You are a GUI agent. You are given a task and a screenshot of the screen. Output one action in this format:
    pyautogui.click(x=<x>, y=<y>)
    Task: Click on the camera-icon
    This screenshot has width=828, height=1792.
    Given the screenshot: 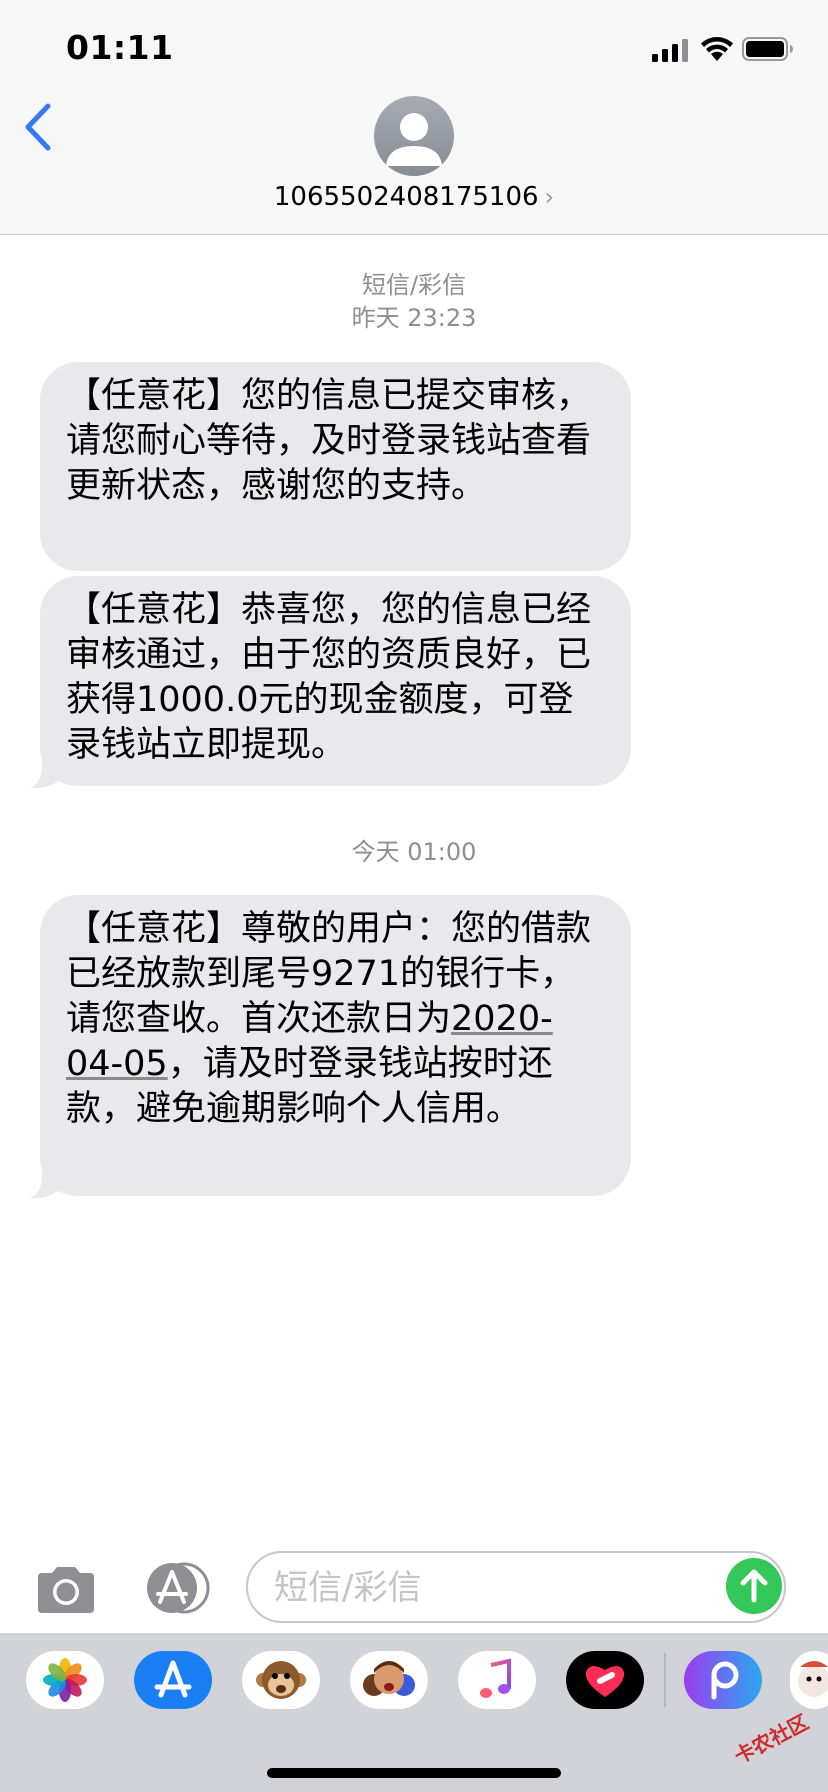 What is the action you would take?
    pyautogui.click(x=66, y=1590)
    